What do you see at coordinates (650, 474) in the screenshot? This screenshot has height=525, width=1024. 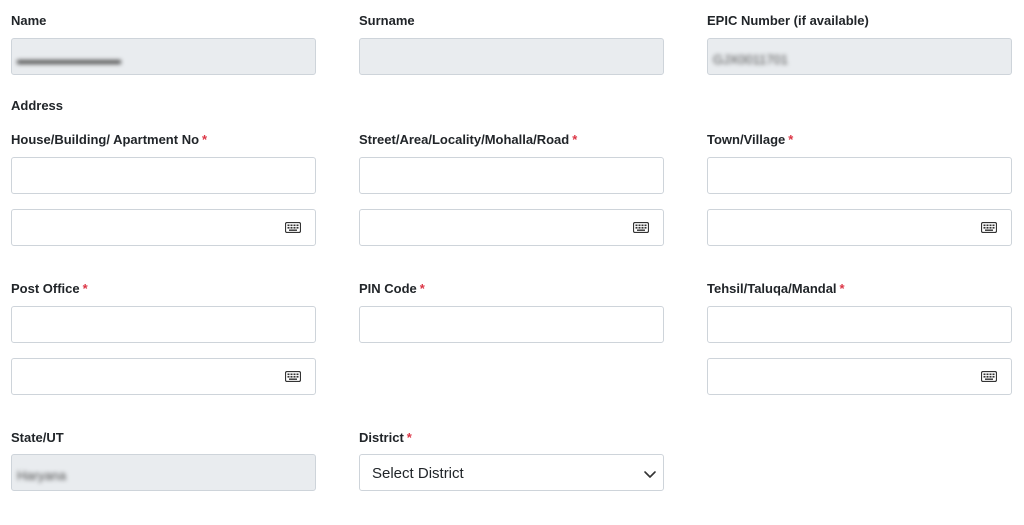 I see `chevron-down-icon` at bounding box center [650, 474].